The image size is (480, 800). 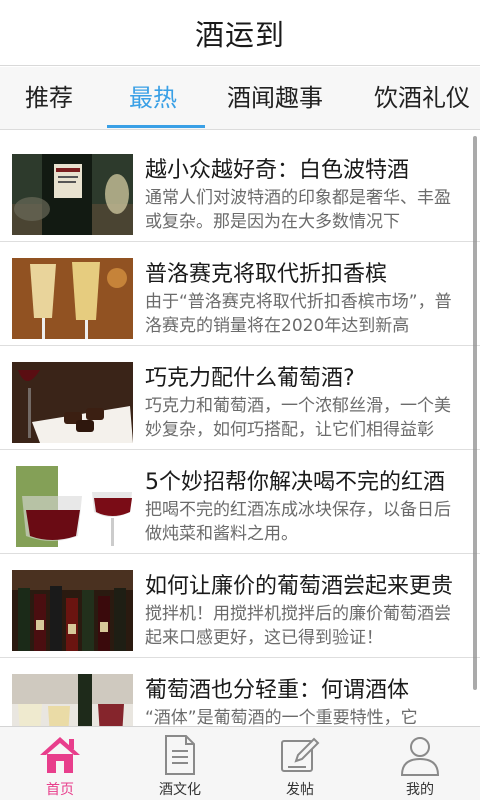 What do you see at coordinates (298, 522) in the screenshot?
I see `article-summary: 把喝不完的红酒冻成冰块保存，以备日后做炖菜和酱料之用。` at bounding box center [298, 522].